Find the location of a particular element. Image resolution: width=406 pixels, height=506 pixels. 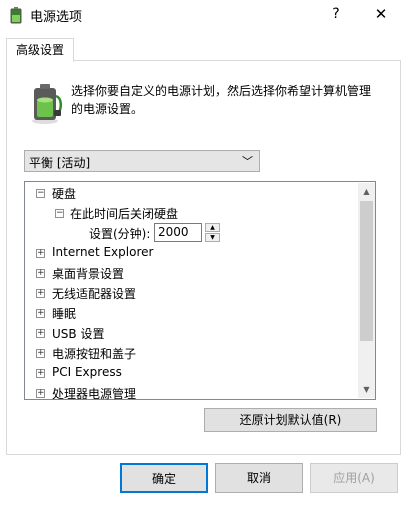

close-button: ✕ is located at coordinates (381, 15).